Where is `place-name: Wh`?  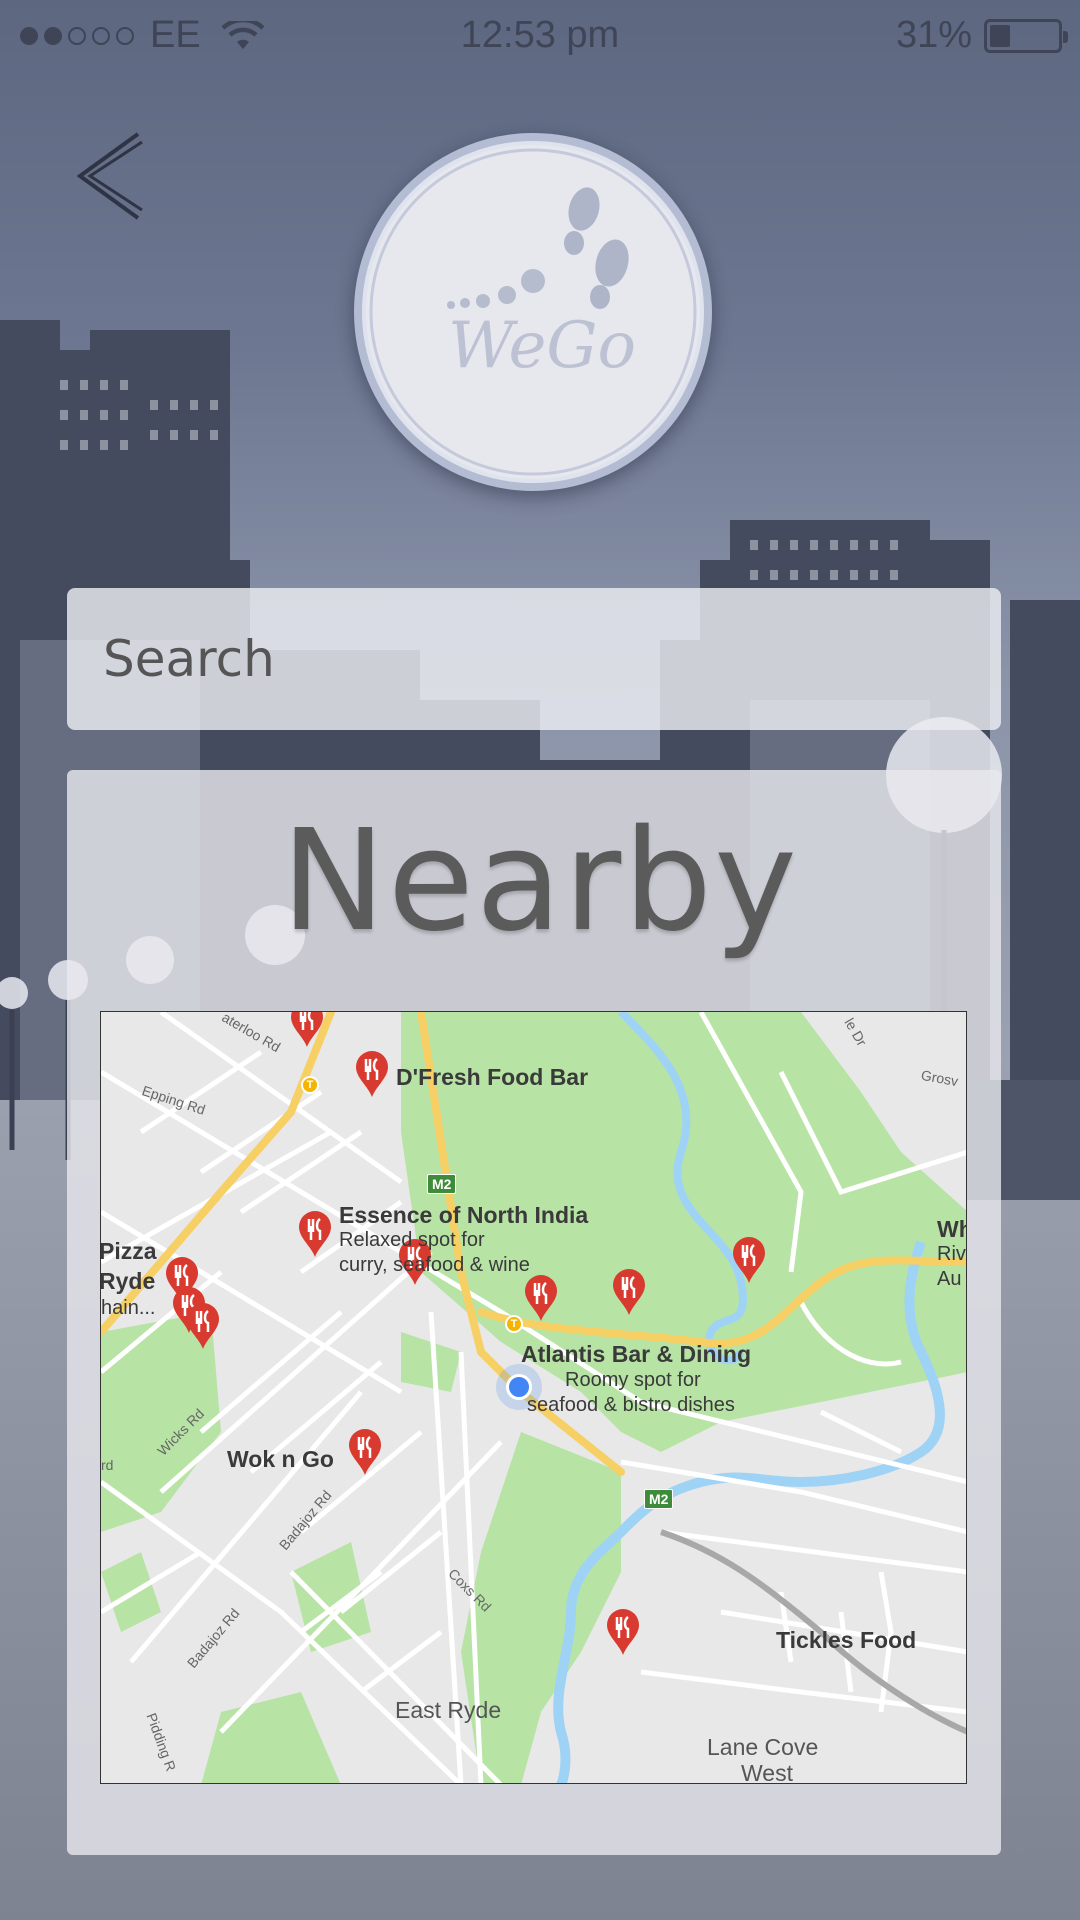
place-name: Wh is located at coordinates (951, 1229).